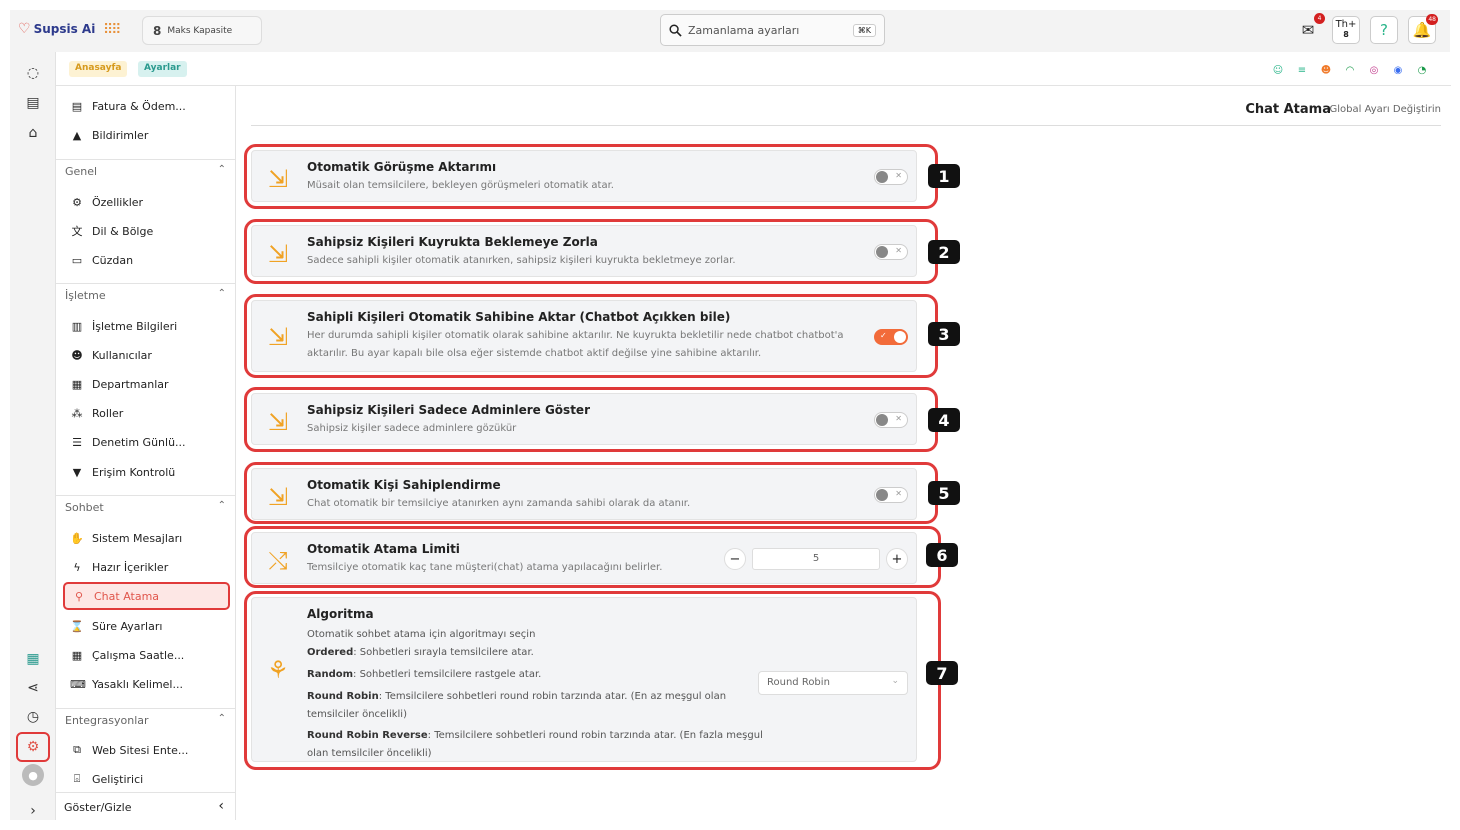 Image resolution: width=1460 pixels, height=830 pixels. What do you see at coordinates (146, 295) in the screenshot?
I see `section-isletme: İşletme ⌃` at bounding box center [146, 295].